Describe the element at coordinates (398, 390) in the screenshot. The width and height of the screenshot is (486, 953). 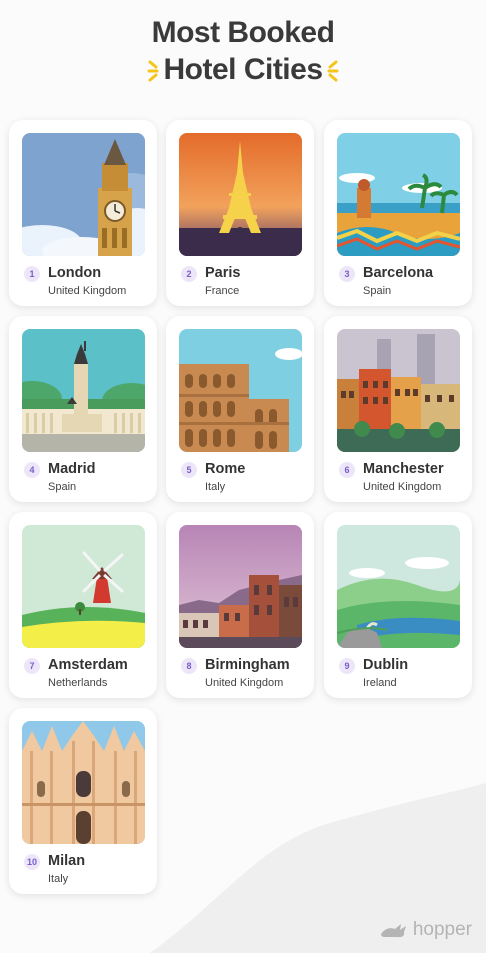
I see `manchester-illustration` at that location.